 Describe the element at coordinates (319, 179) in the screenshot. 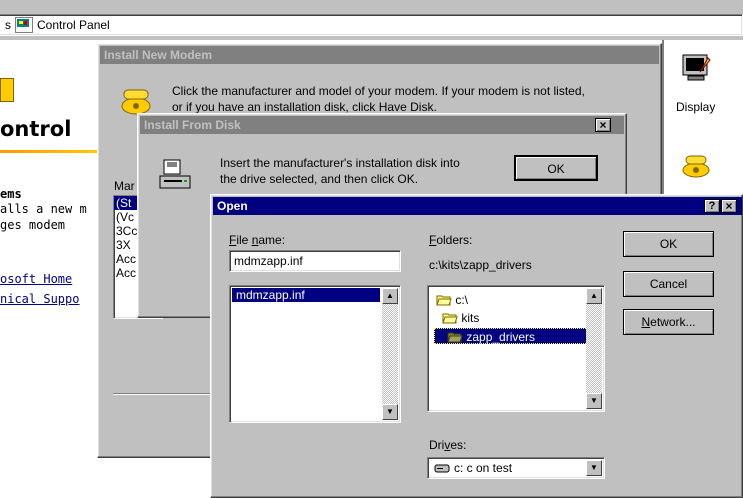

I see `install-disk-text2: the drive selected, and then click OK.` at that location.